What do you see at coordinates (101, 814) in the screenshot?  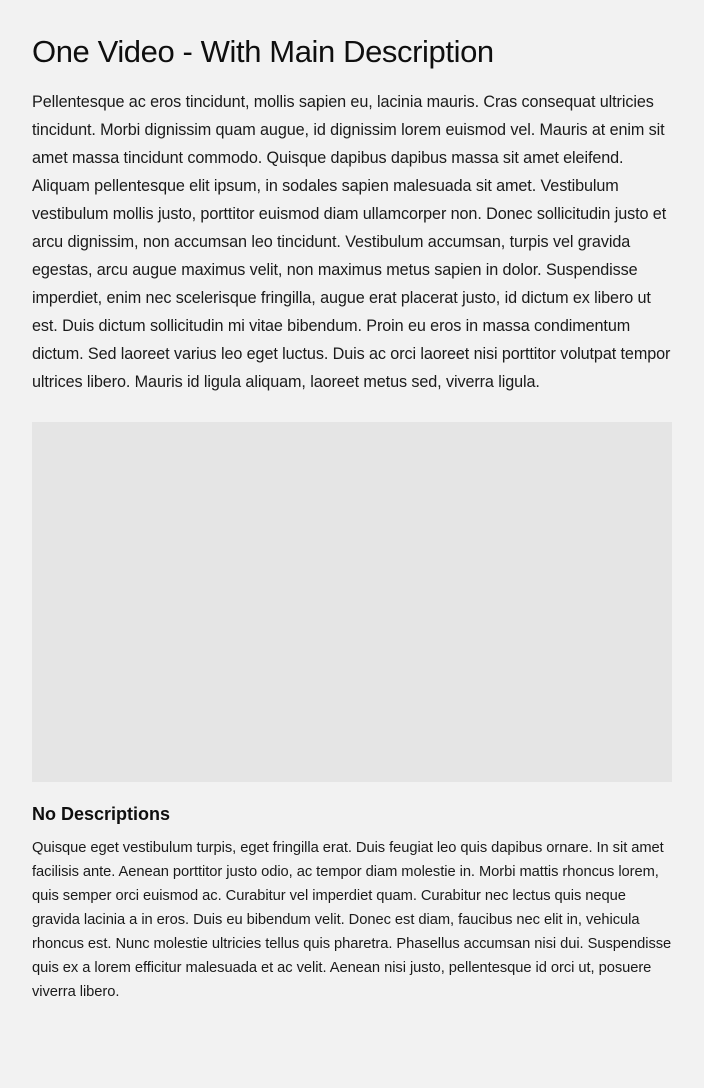 I see `video-title: No Descriptions` at bounding box center [101, 814].